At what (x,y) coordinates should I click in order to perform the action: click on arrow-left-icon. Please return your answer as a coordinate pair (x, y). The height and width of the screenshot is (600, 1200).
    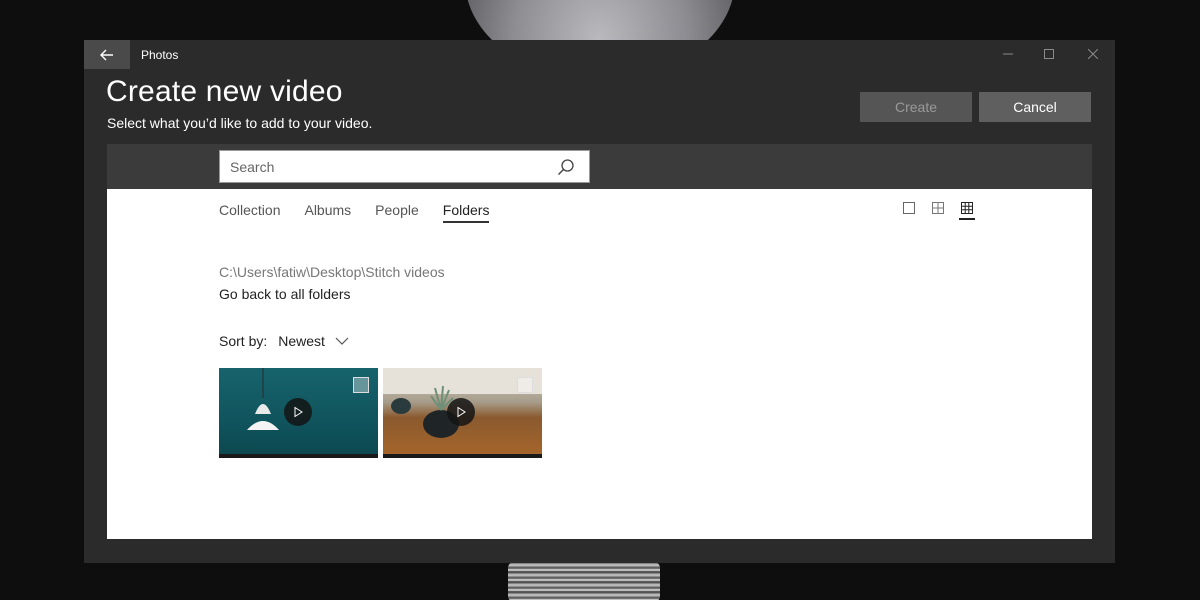
    Looking at the image, I should click on (106, 54).